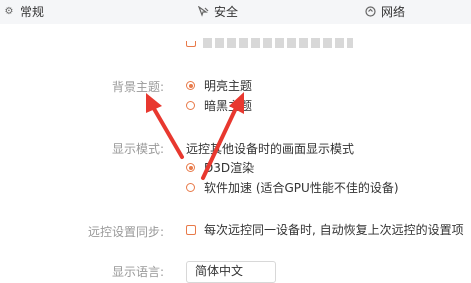 Image resolution: width=471 pixels, height=283 pixels. Describe the element at coordinates (334, 229) in the screenshot. I see `sync-text: 每次远控同一设备时, 自动恢复上次远控的设置项` at that location.